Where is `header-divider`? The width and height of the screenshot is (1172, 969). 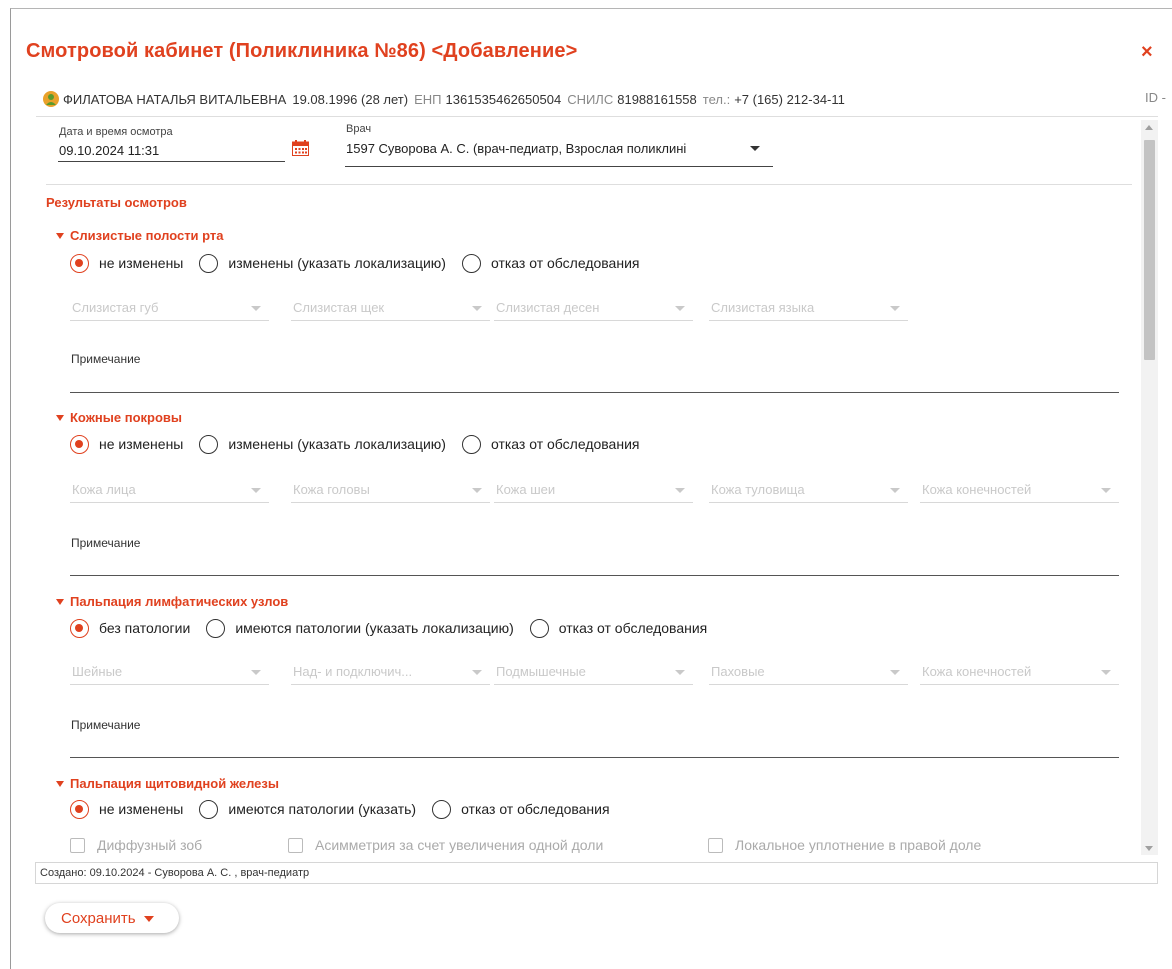 header-divider is located at coordinates (597, 116).